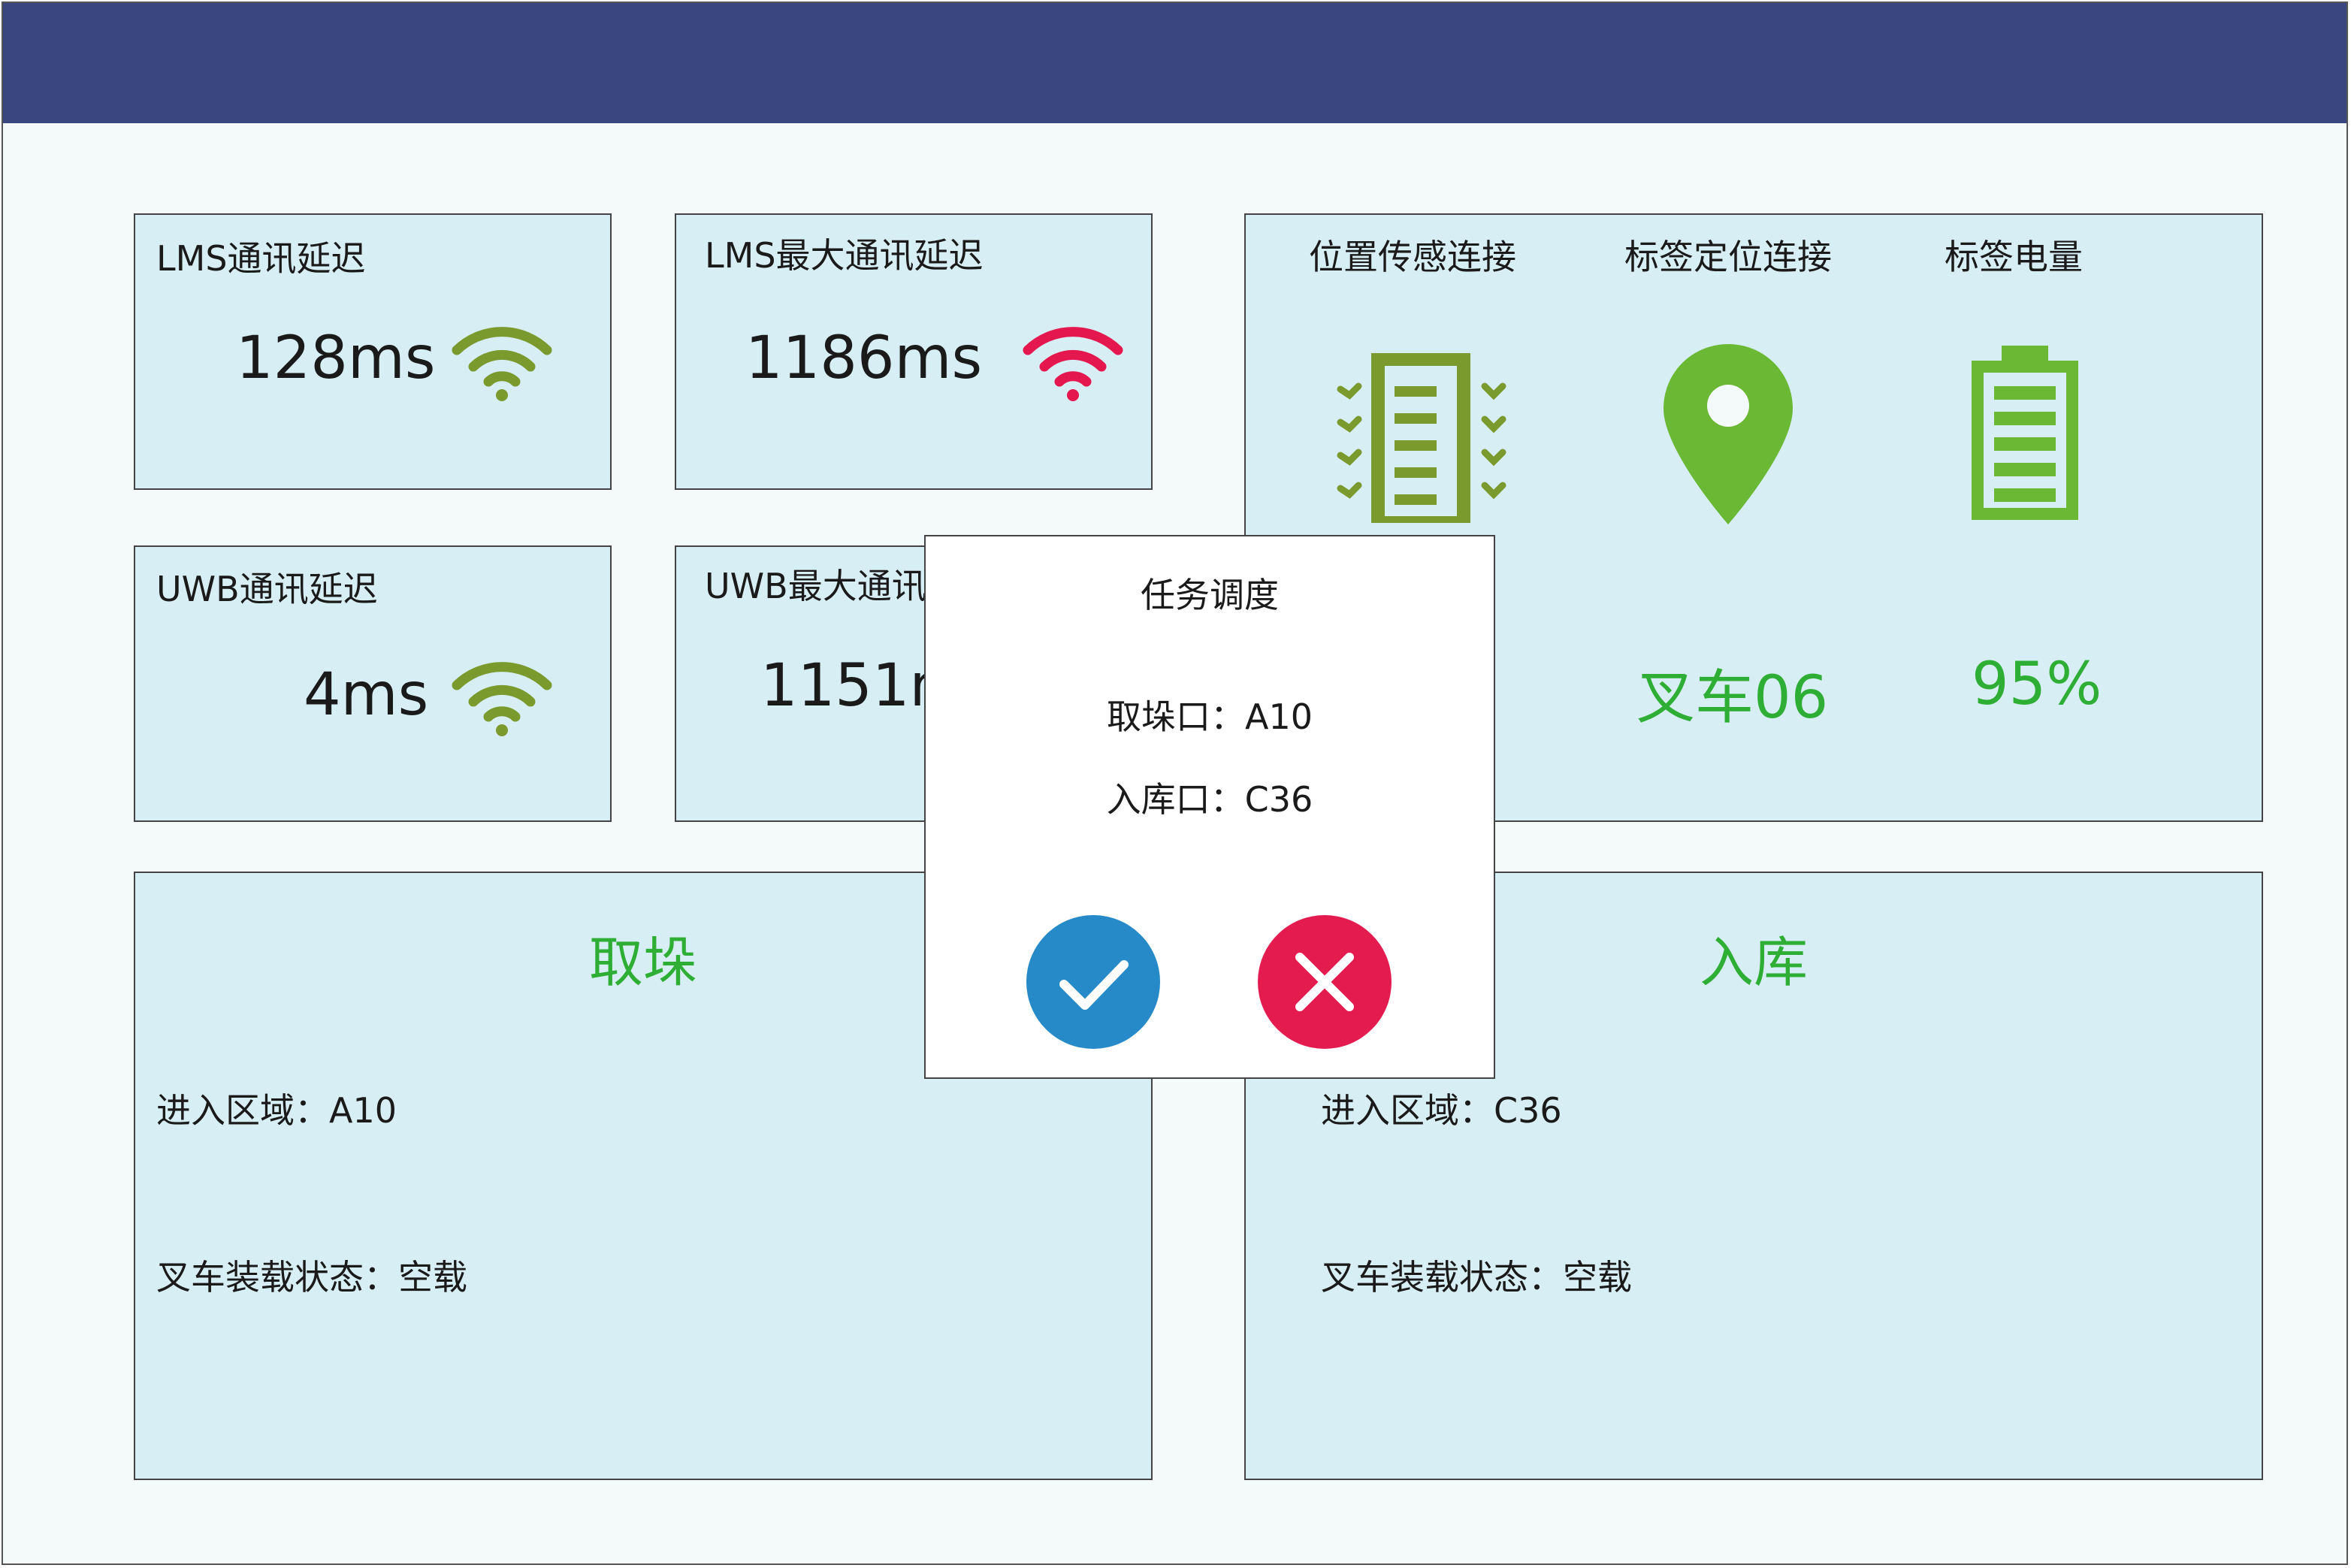  Describe the element at coordinates (277, 1110) in the screenshot. I see `pickup-area: 进入区域：A10` at that location.